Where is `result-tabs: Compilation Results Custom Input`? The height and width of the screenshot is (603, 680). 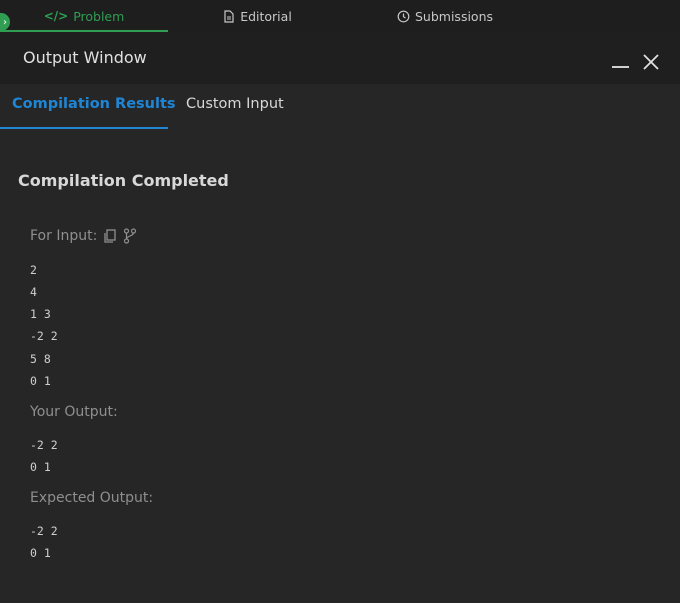
result-tabs: Compilation Results Custom Input is located at coordinates (340, 107).